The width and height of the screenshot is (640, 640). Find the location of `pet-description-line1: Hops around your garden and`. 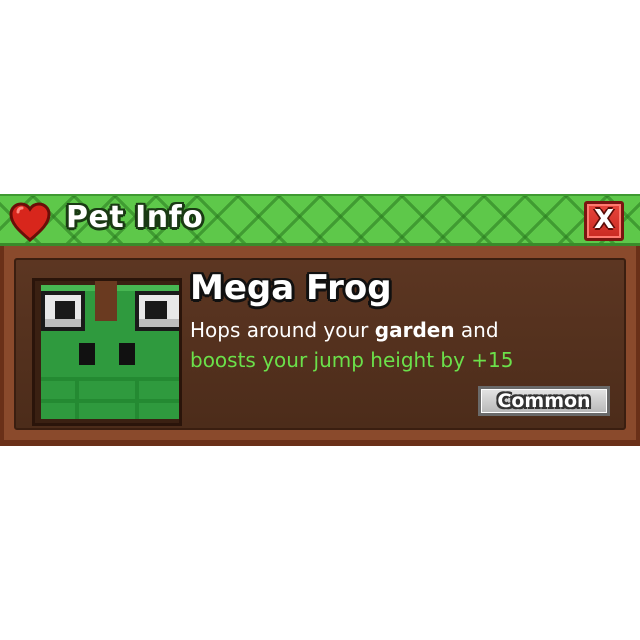

pet-description-line1: Hops around your garden and is located at coordinates (344, 330).